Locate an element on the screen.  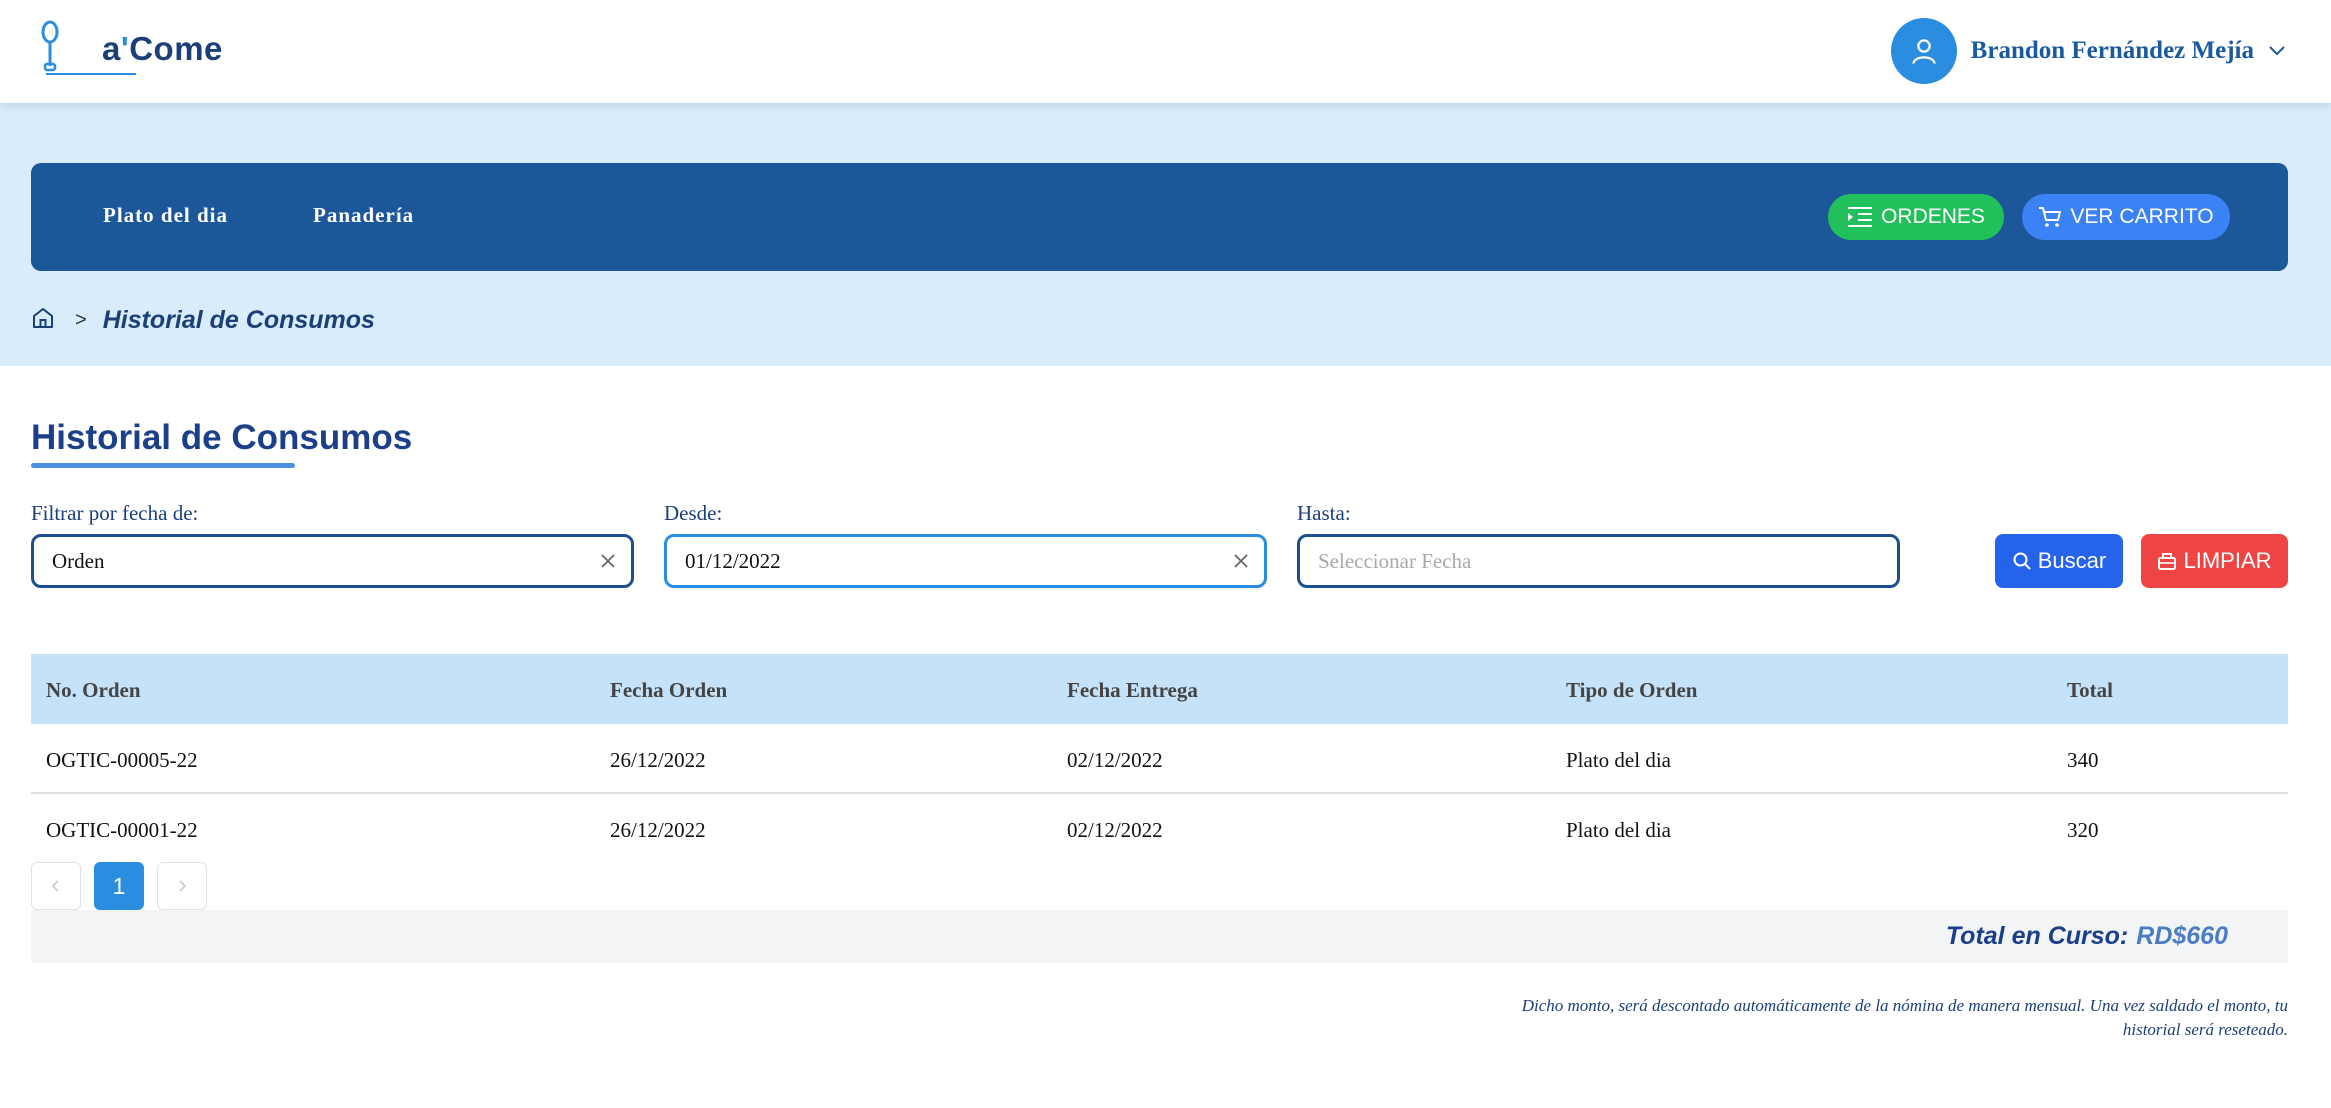
pagination-prev-button is located at coordinates (56, 886).